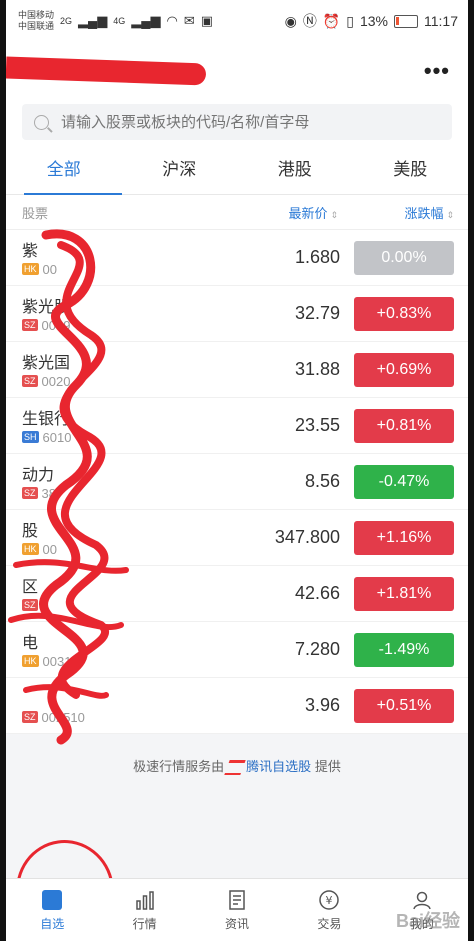 This screenshot has width=474, height=941. What do you see at coordinates (404, 257) in the screenshot?
I see `change-badge: 0.00%` at bounding box center [404, 257].